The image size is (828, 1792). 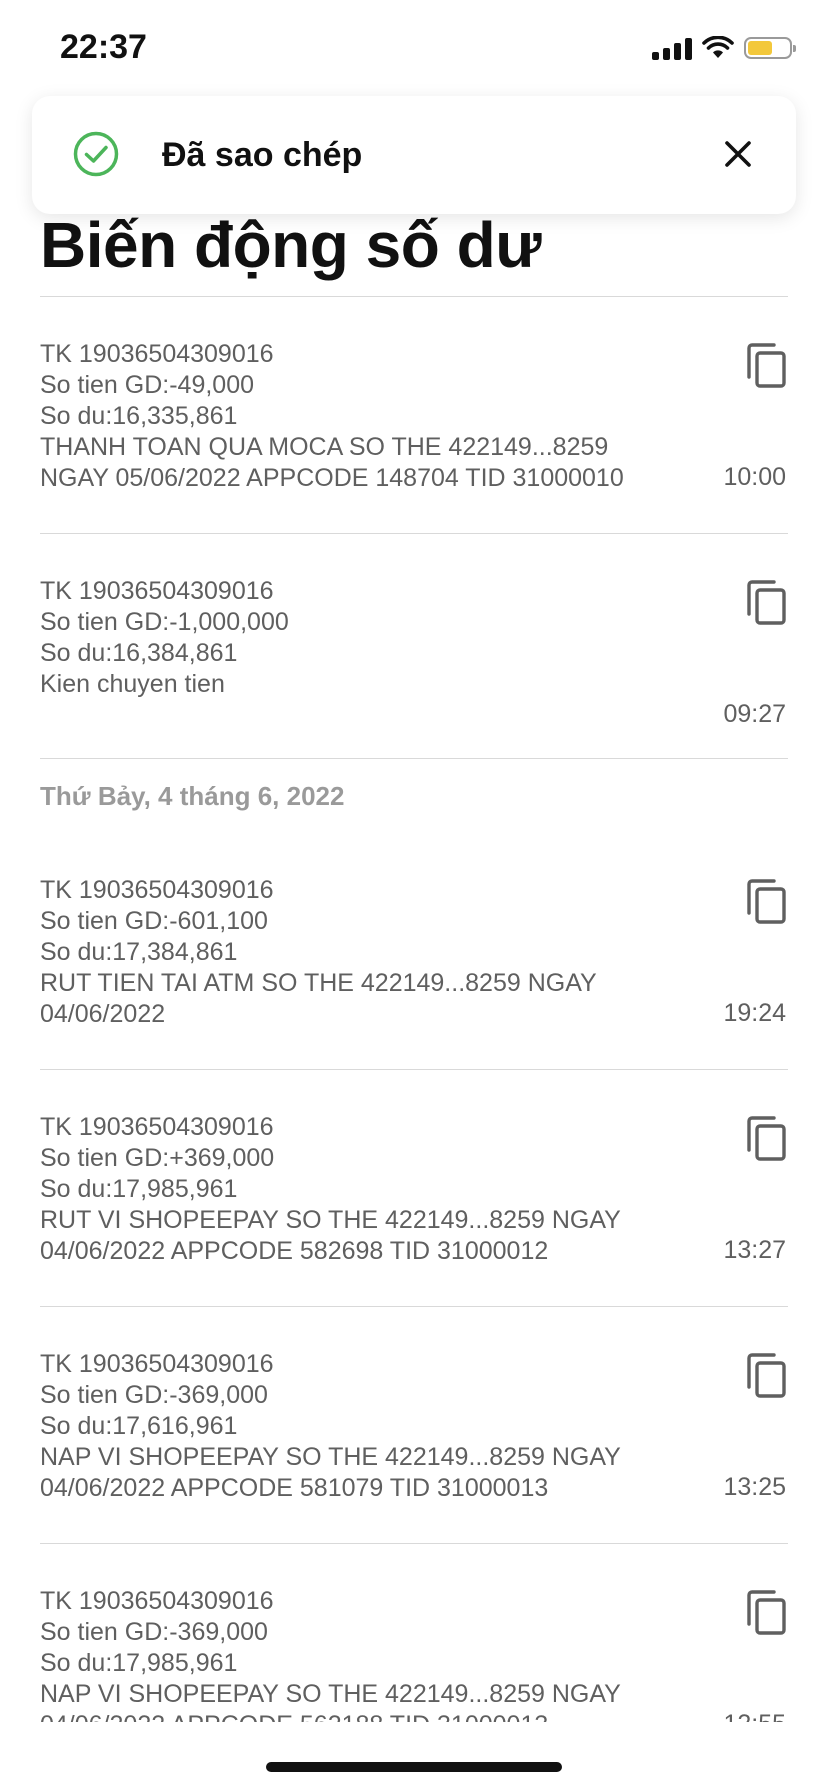 I want to click on status-icons, so click(x=724, y=48).